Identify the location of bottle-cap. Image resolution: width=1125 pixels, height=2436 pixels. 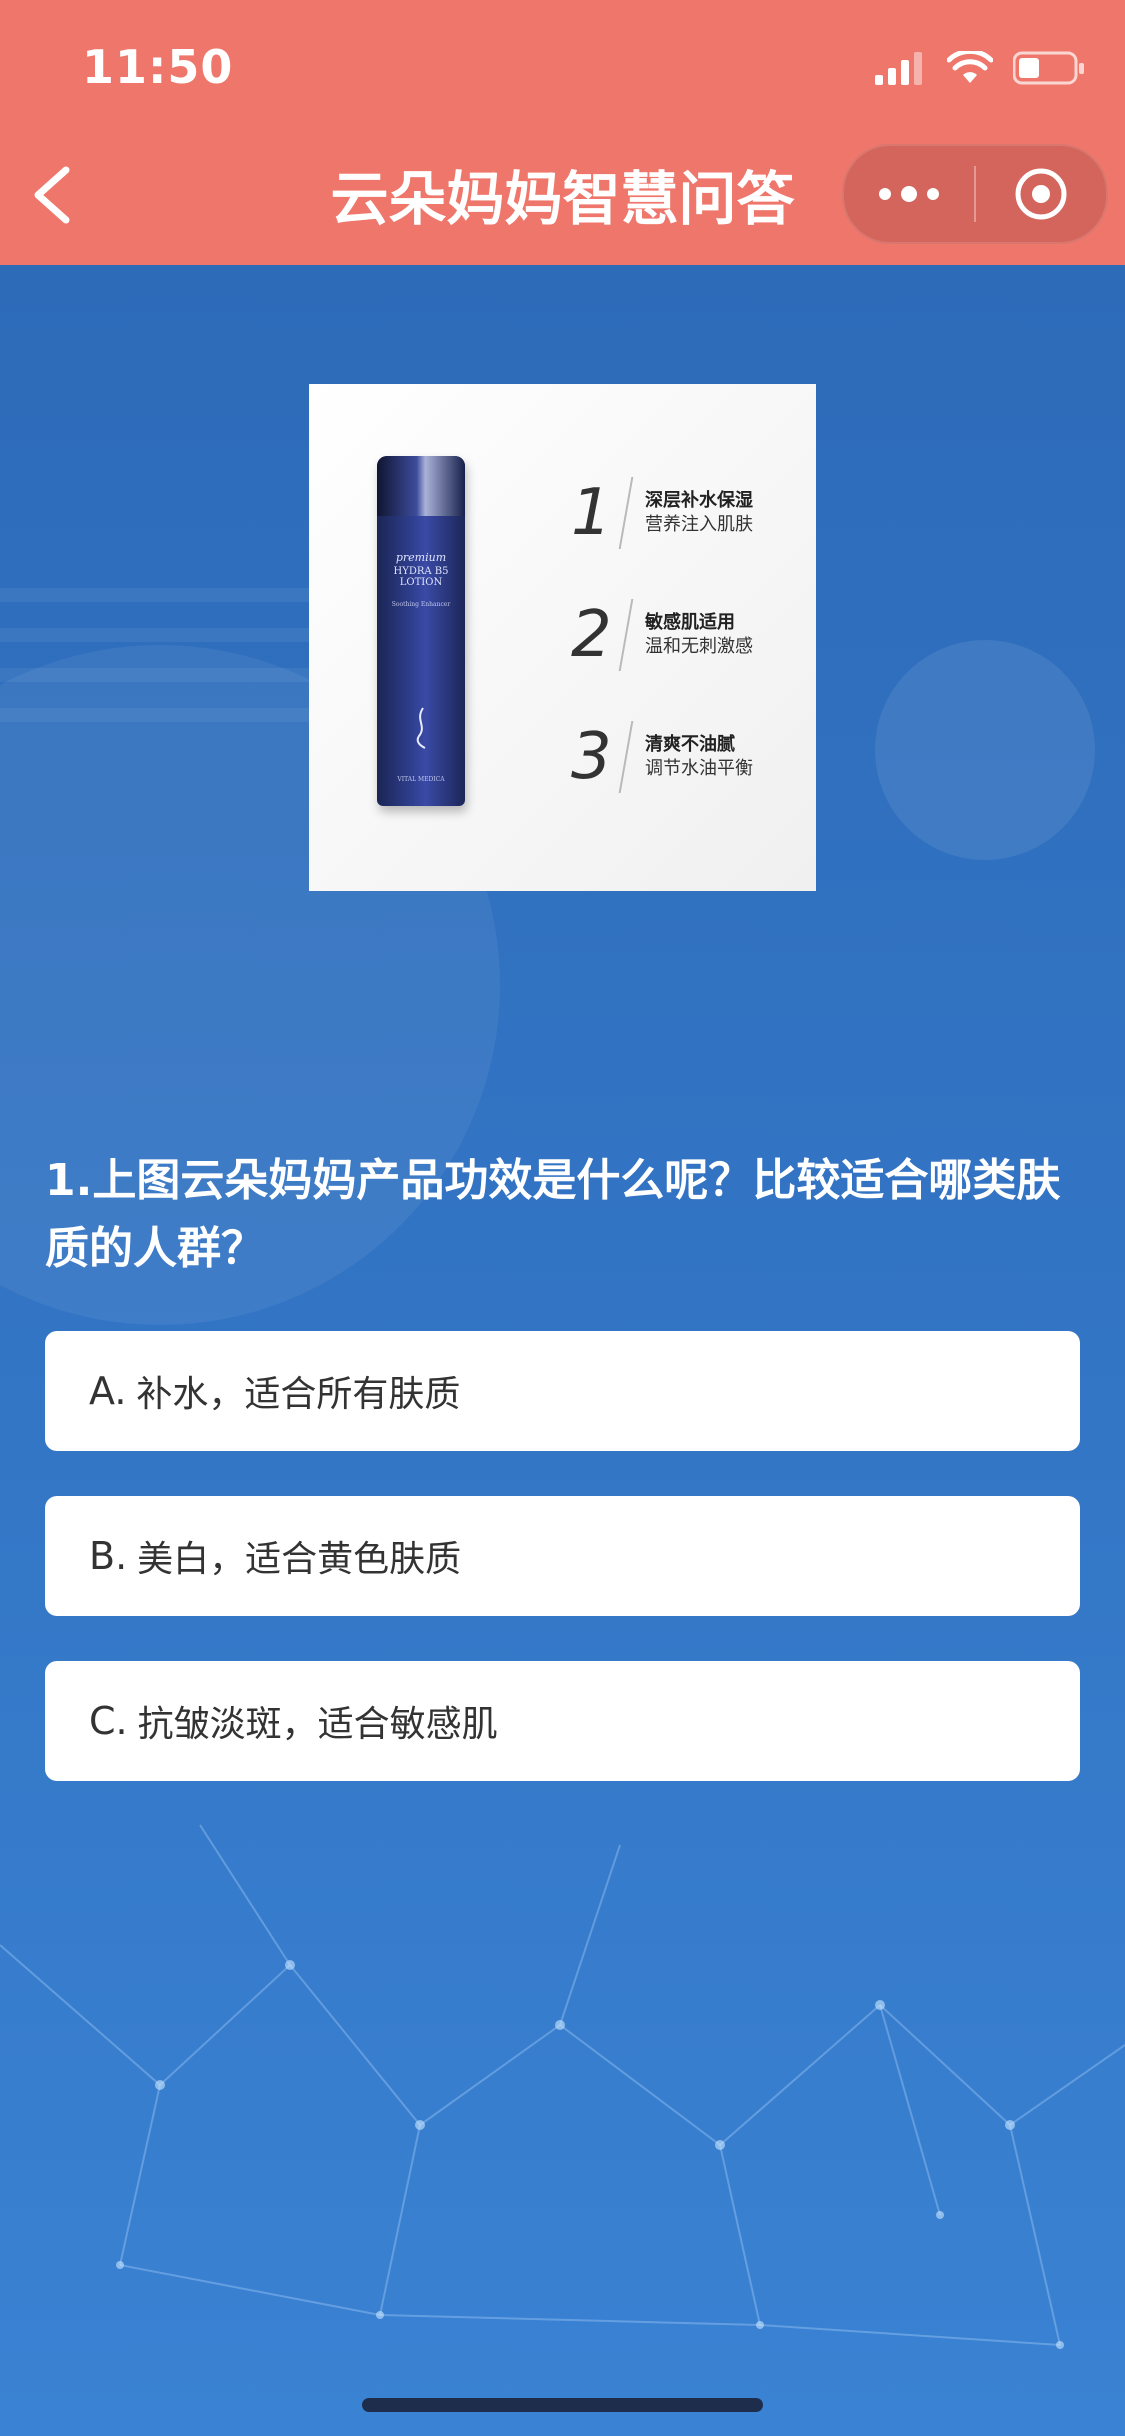
(421, 486).